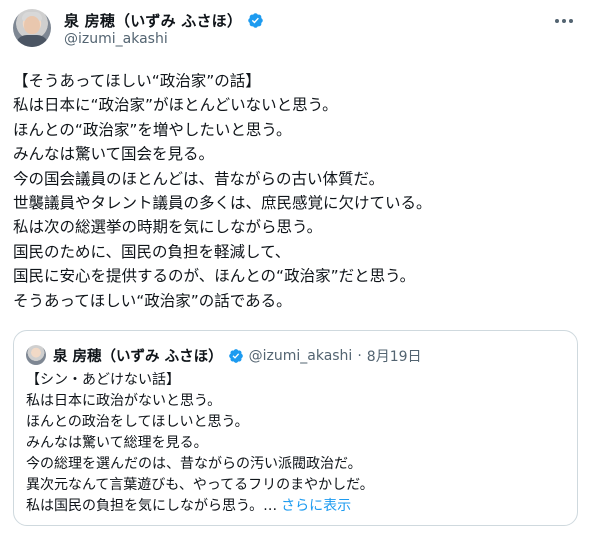 The image size is (589, 536). Describe the element at coordinates (194, 464) in the screenshot. I see `quoted-line: 今の総理を選んだのは、昔ながらの汚い派閥政治だ。` at that location.